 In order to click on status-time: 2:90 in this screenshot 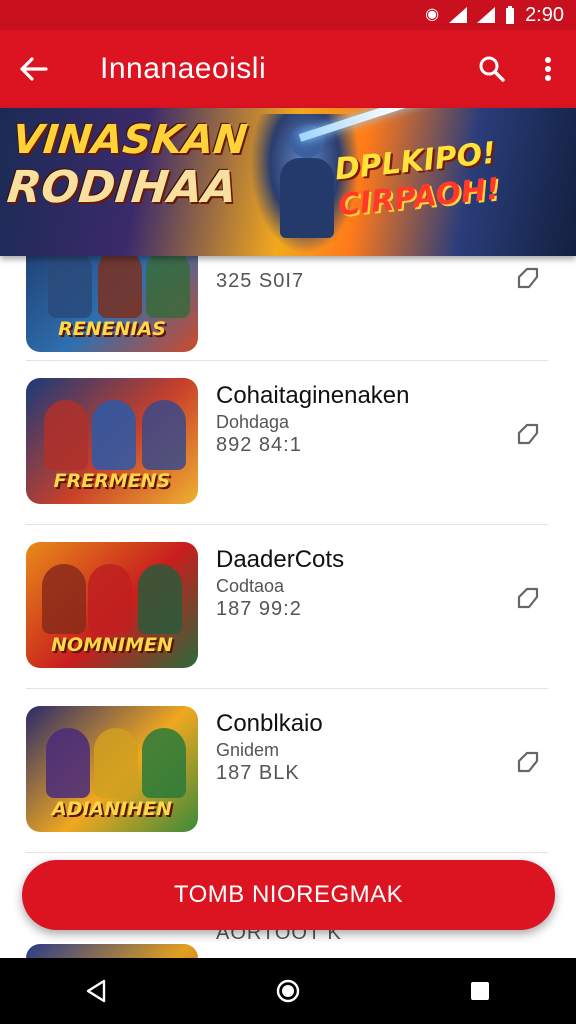, I will do `click(544, 14)`.